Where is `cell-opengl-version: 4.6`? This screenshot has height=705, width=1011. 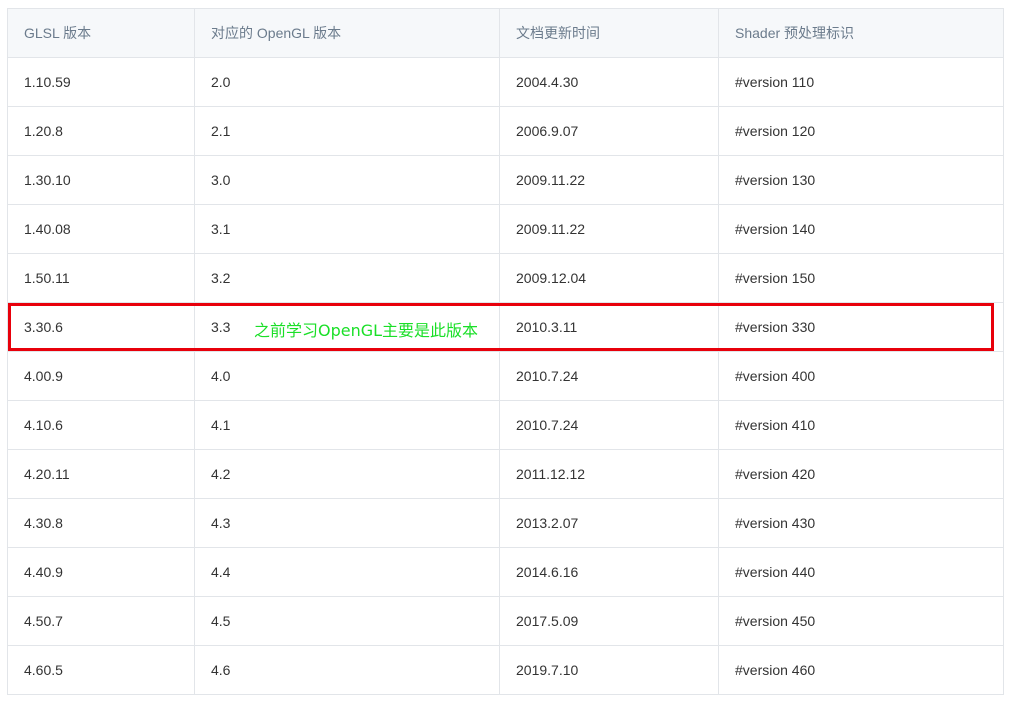
cell-opengl-version: 4.6 is located at coordinates (347, 670).